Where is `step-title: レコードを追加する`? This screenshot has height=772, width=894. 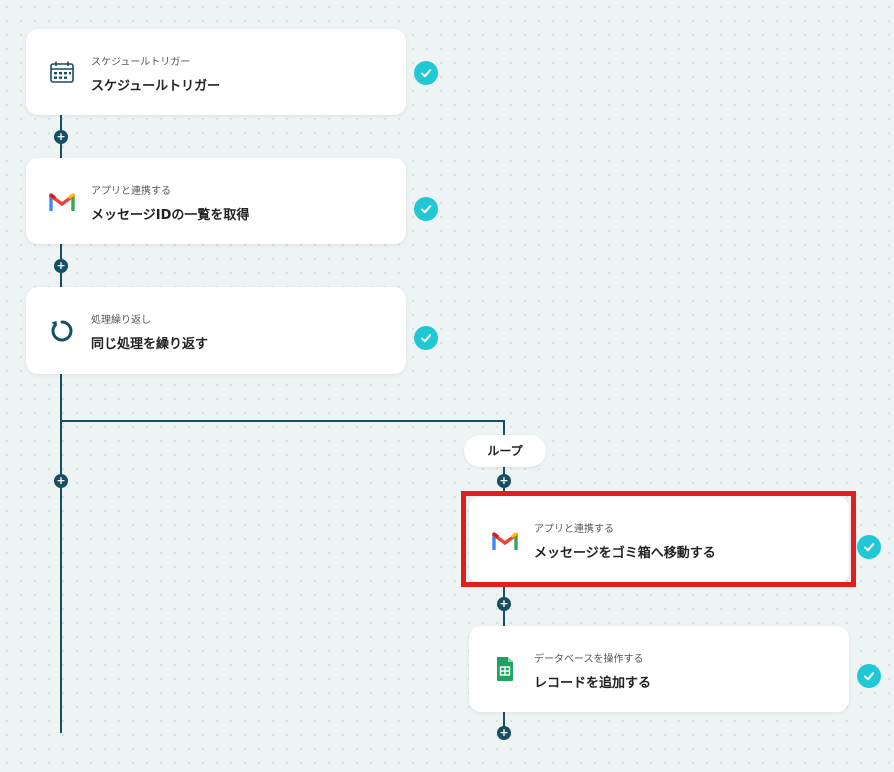 step-title: レコードを追加する is located at coordinates (593, 683).